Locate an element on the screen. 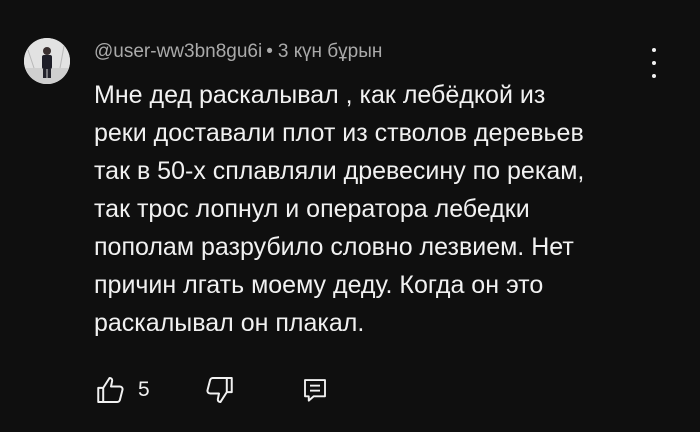 The image size is (700, 432). comment-meta: @user-ww3bn8gu6i • 3 күн бұрын is located at coordinates (238, 52).